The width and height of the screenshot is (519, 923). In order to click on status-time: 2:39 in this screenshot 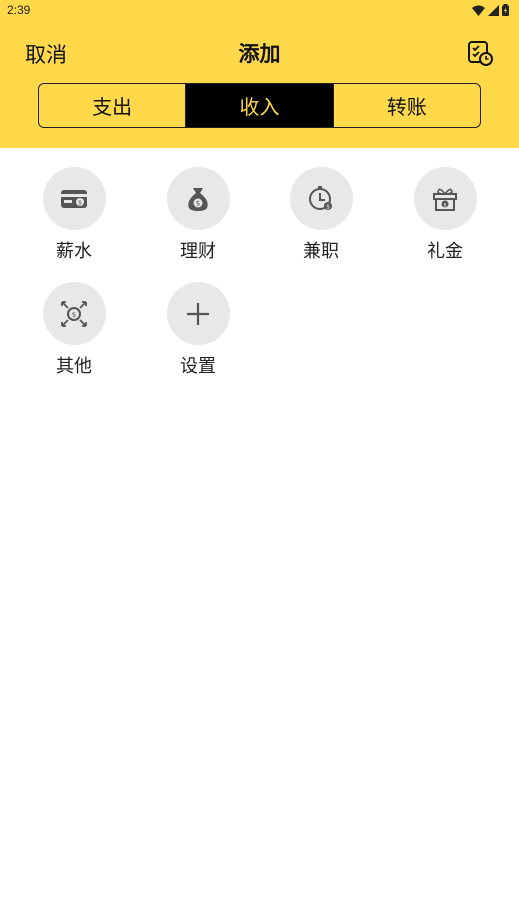, I will do `click(19, 10)`.